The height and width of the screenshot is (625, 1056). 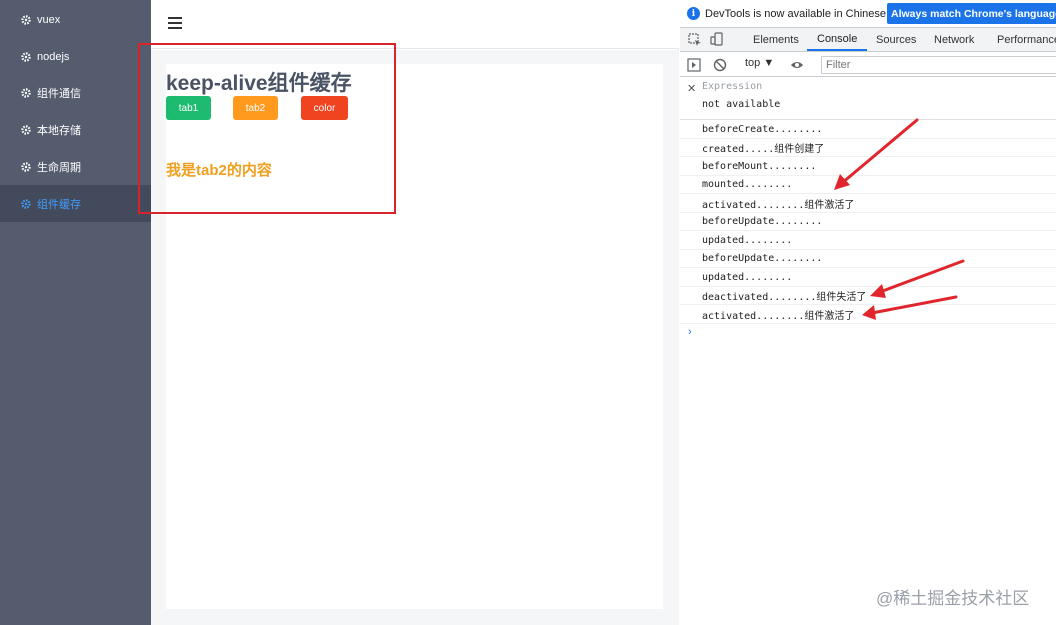 I want to click on sidebar-item-component-cache: 组件缓存, so click(x=75, y=203).